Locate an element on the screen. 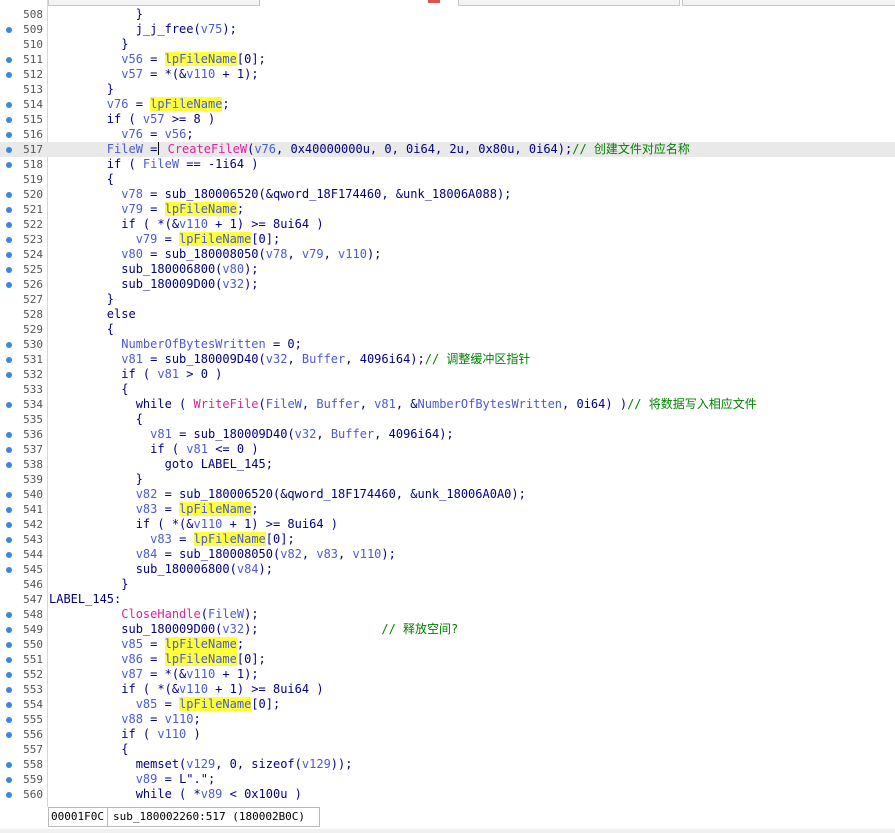 This screenshot has height=833, width=895. code-text: v56 = lpFileName[0]; is located at coordinates (157, 59).